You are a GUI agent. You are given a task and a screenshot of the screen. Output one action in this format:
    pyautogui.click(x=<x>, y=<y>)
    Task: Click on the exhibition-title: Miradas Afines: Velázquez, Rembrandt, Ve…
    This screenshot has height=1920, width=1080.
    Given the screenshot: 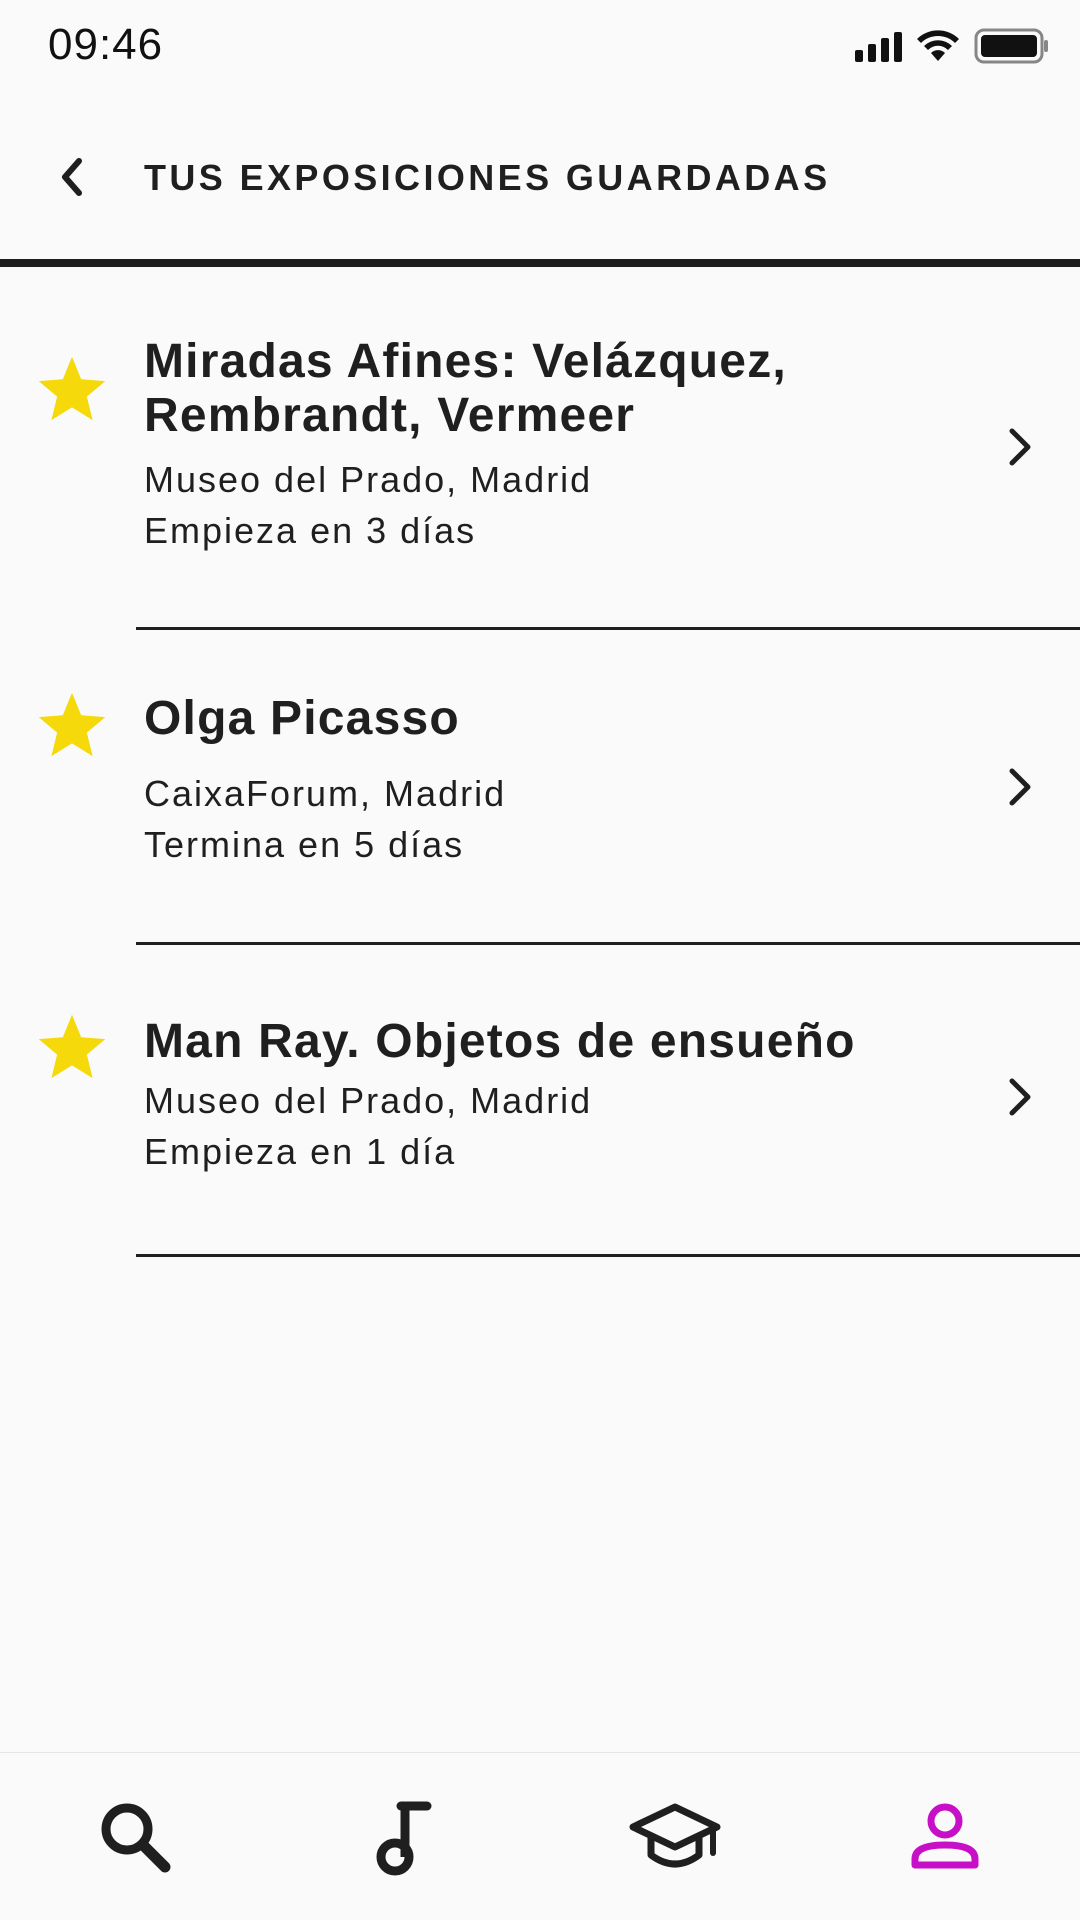 What is the action you would take?
    pyautogui.click(x=465, y=388)
    